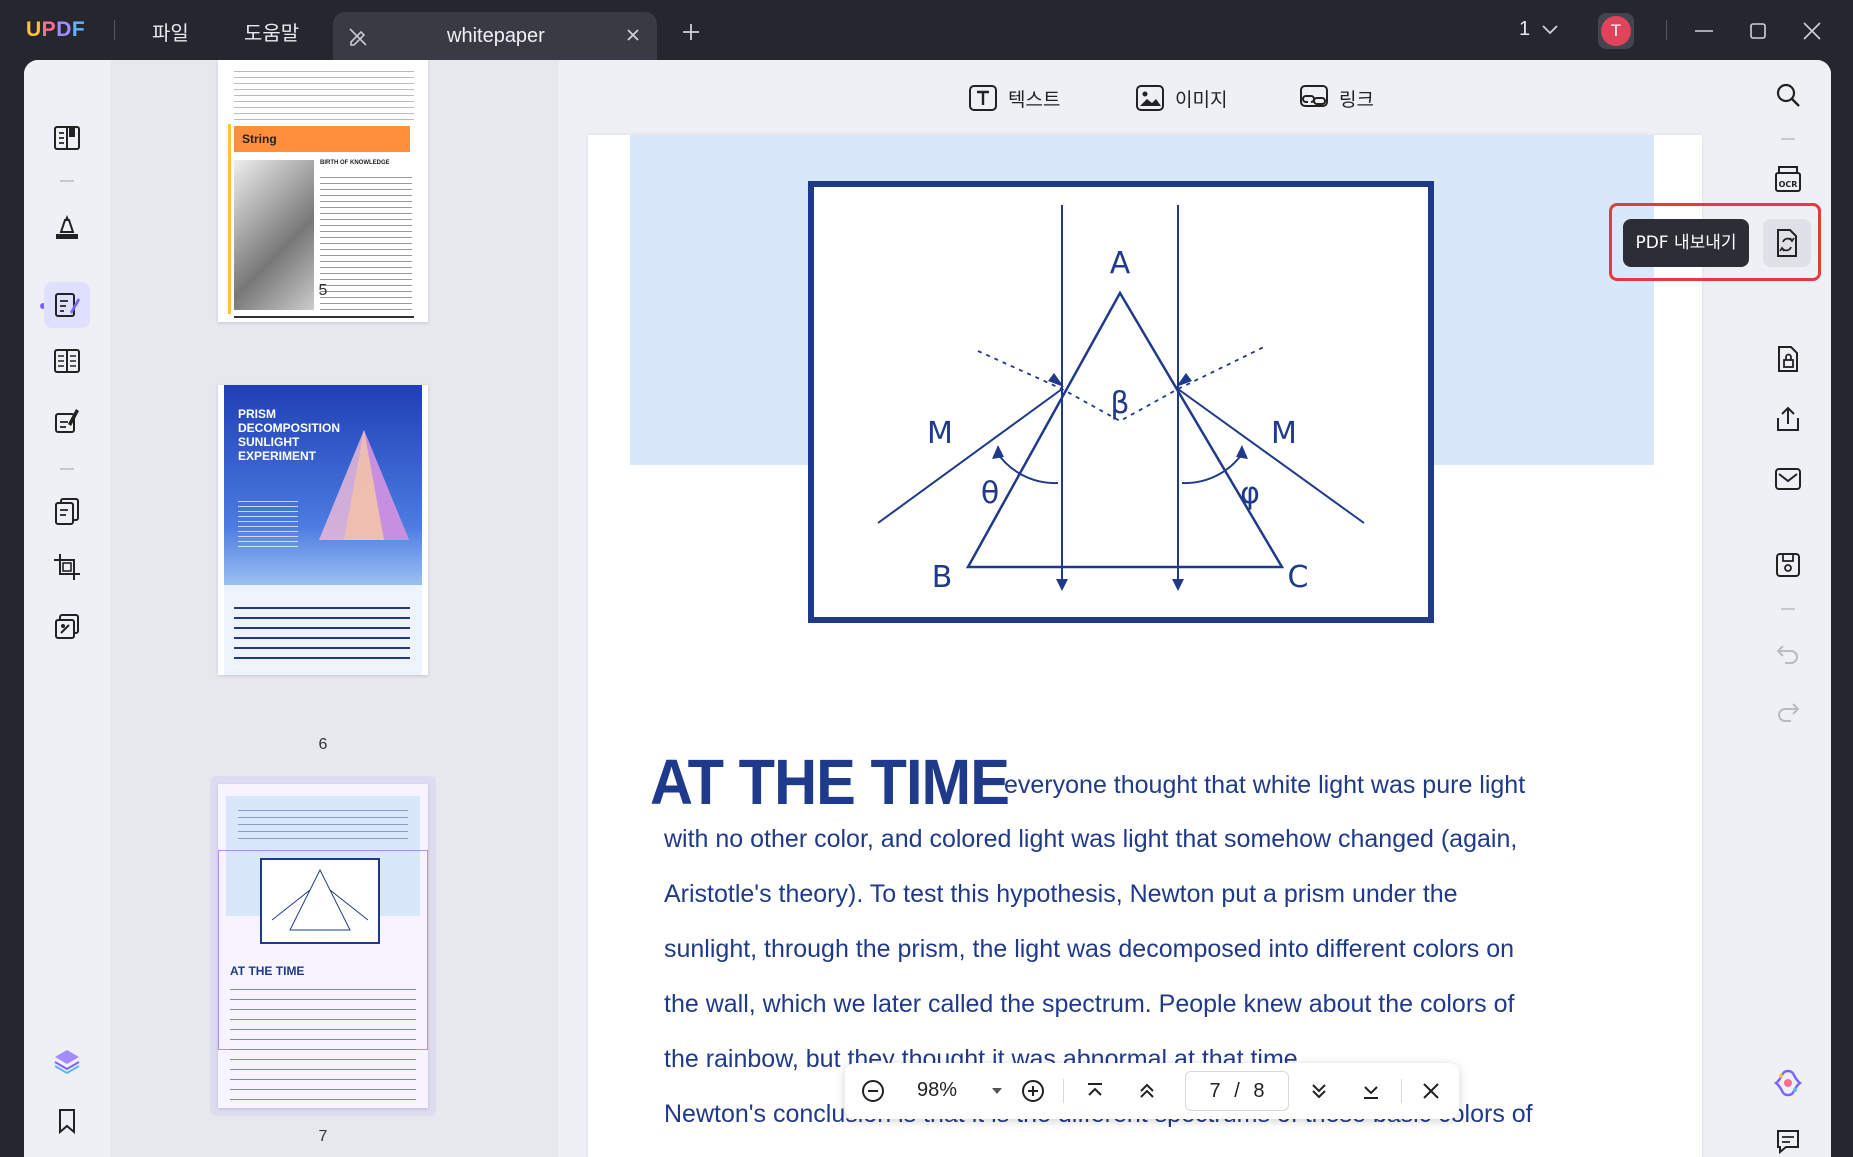 This screenshot has width=1853, height=1157. I want to click on first-page-button, so click(1095, 1091).